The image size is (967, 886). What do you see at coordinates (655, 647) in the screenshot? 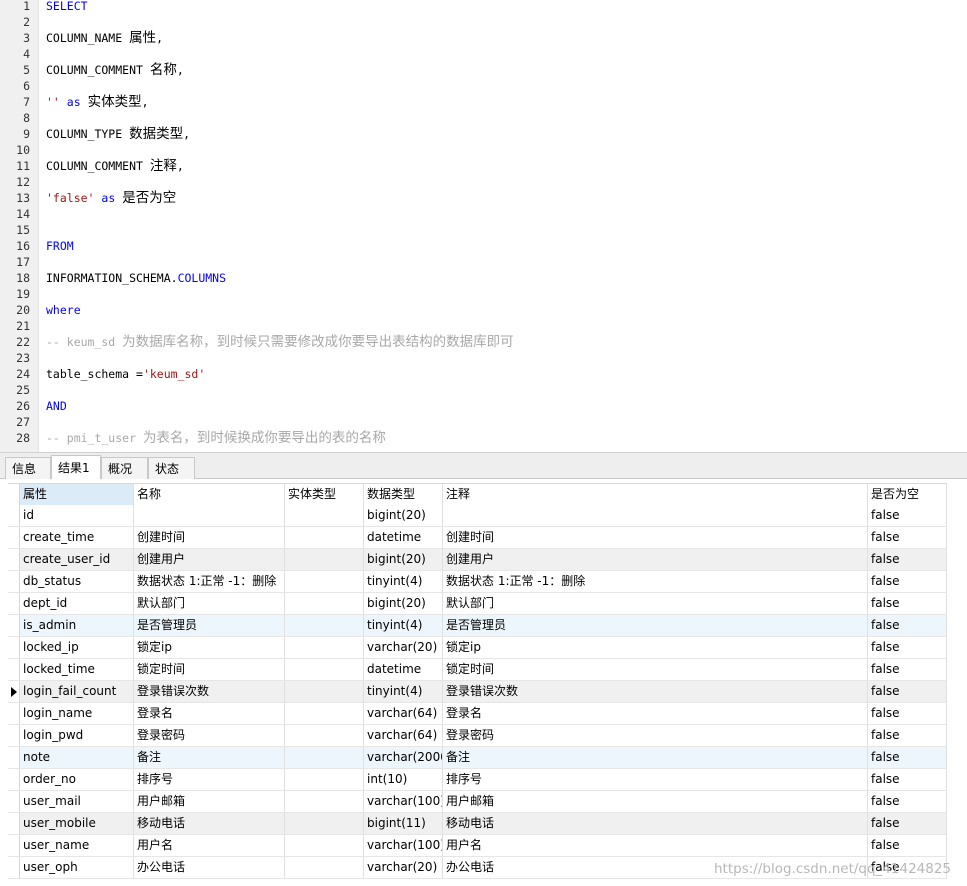
I see `table-cell: 锁定ip` at bounding box center [655, 647].